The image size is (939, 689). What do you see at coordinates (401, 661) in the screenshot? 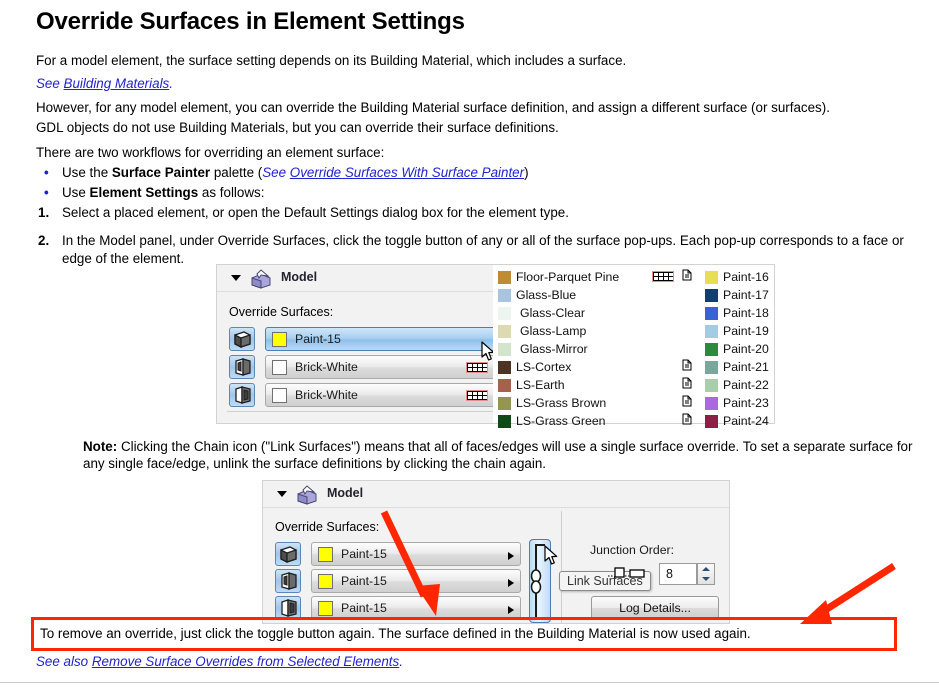
I see `see-also-suffix: .` at bounding box center [401, 661].